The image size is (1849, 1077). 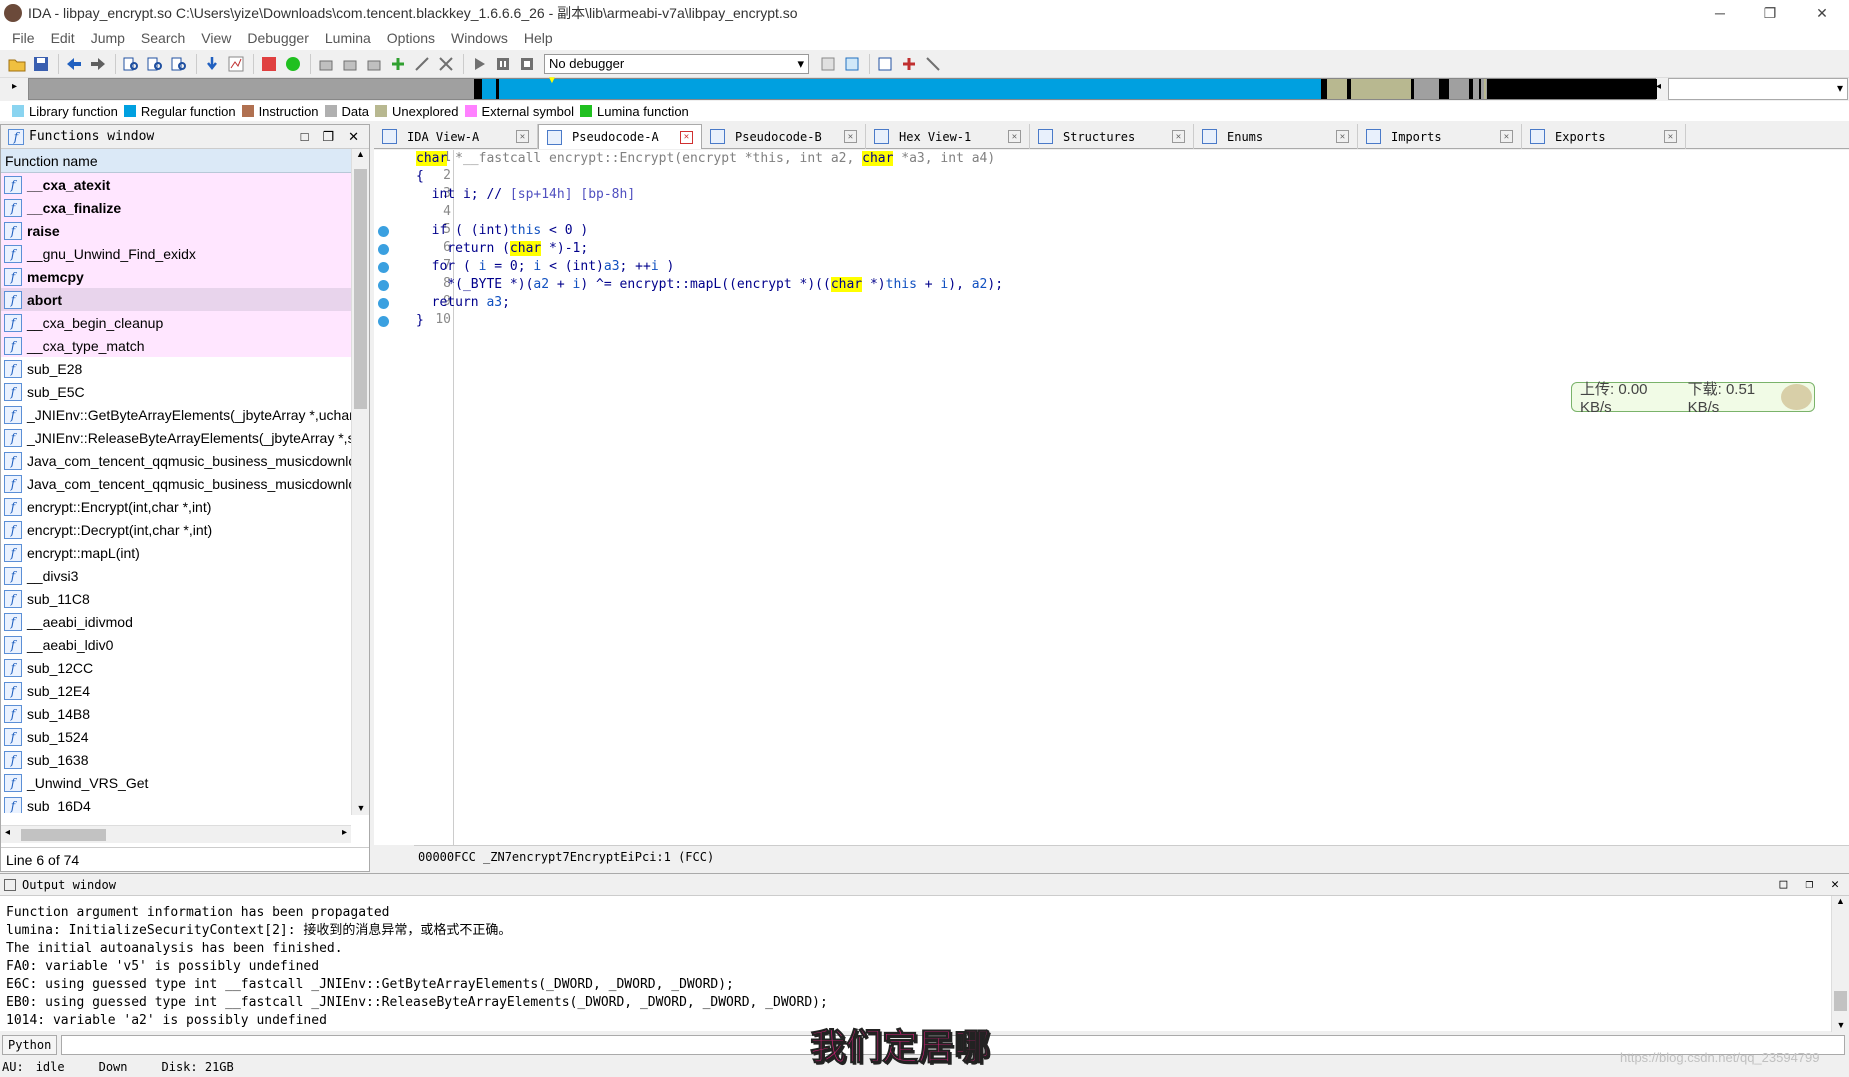 I want to click on code-line: if ( (int)this < 0 ), so click(x=709, y=231).